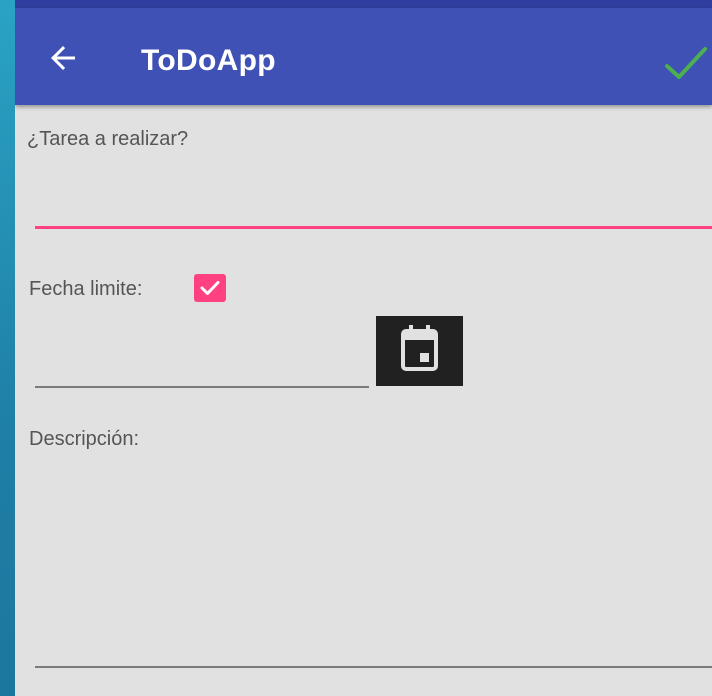 The image size is (712, 696). I want to click on date-input, so click(202, 367).